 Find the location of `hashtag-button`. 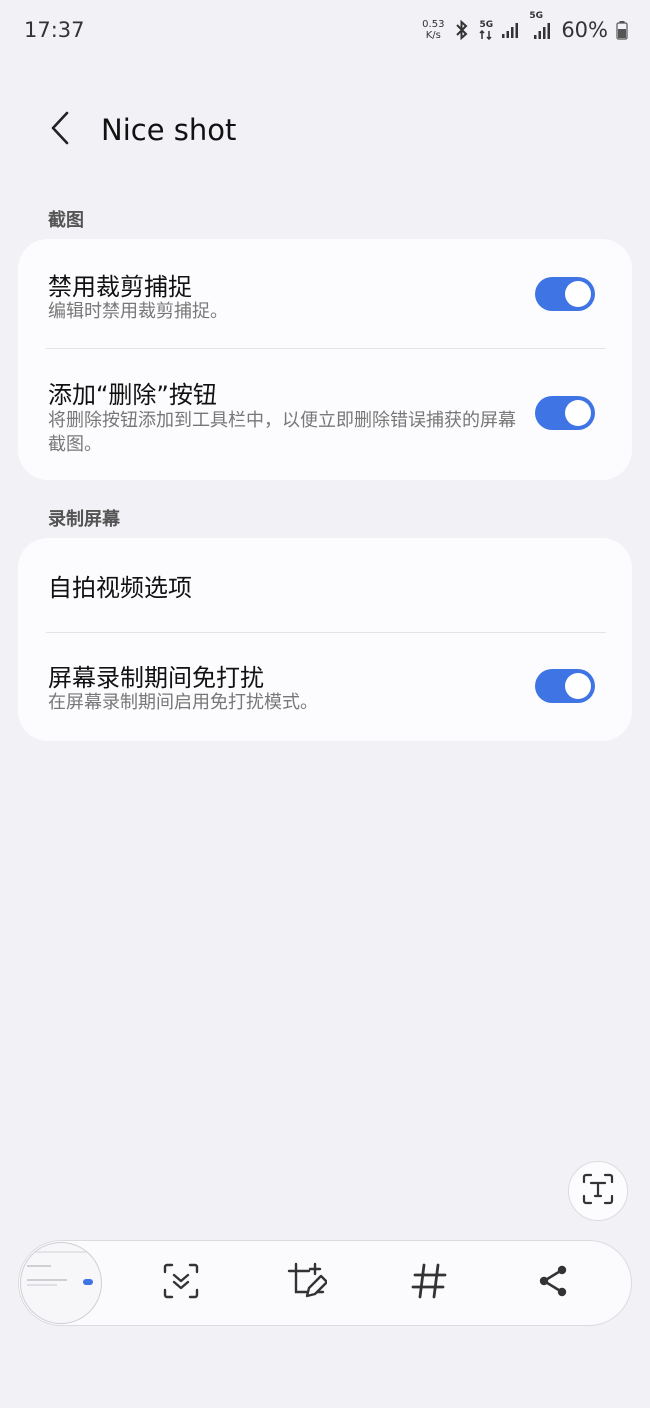

hashtag-button is located at coordinates (429, 1283).